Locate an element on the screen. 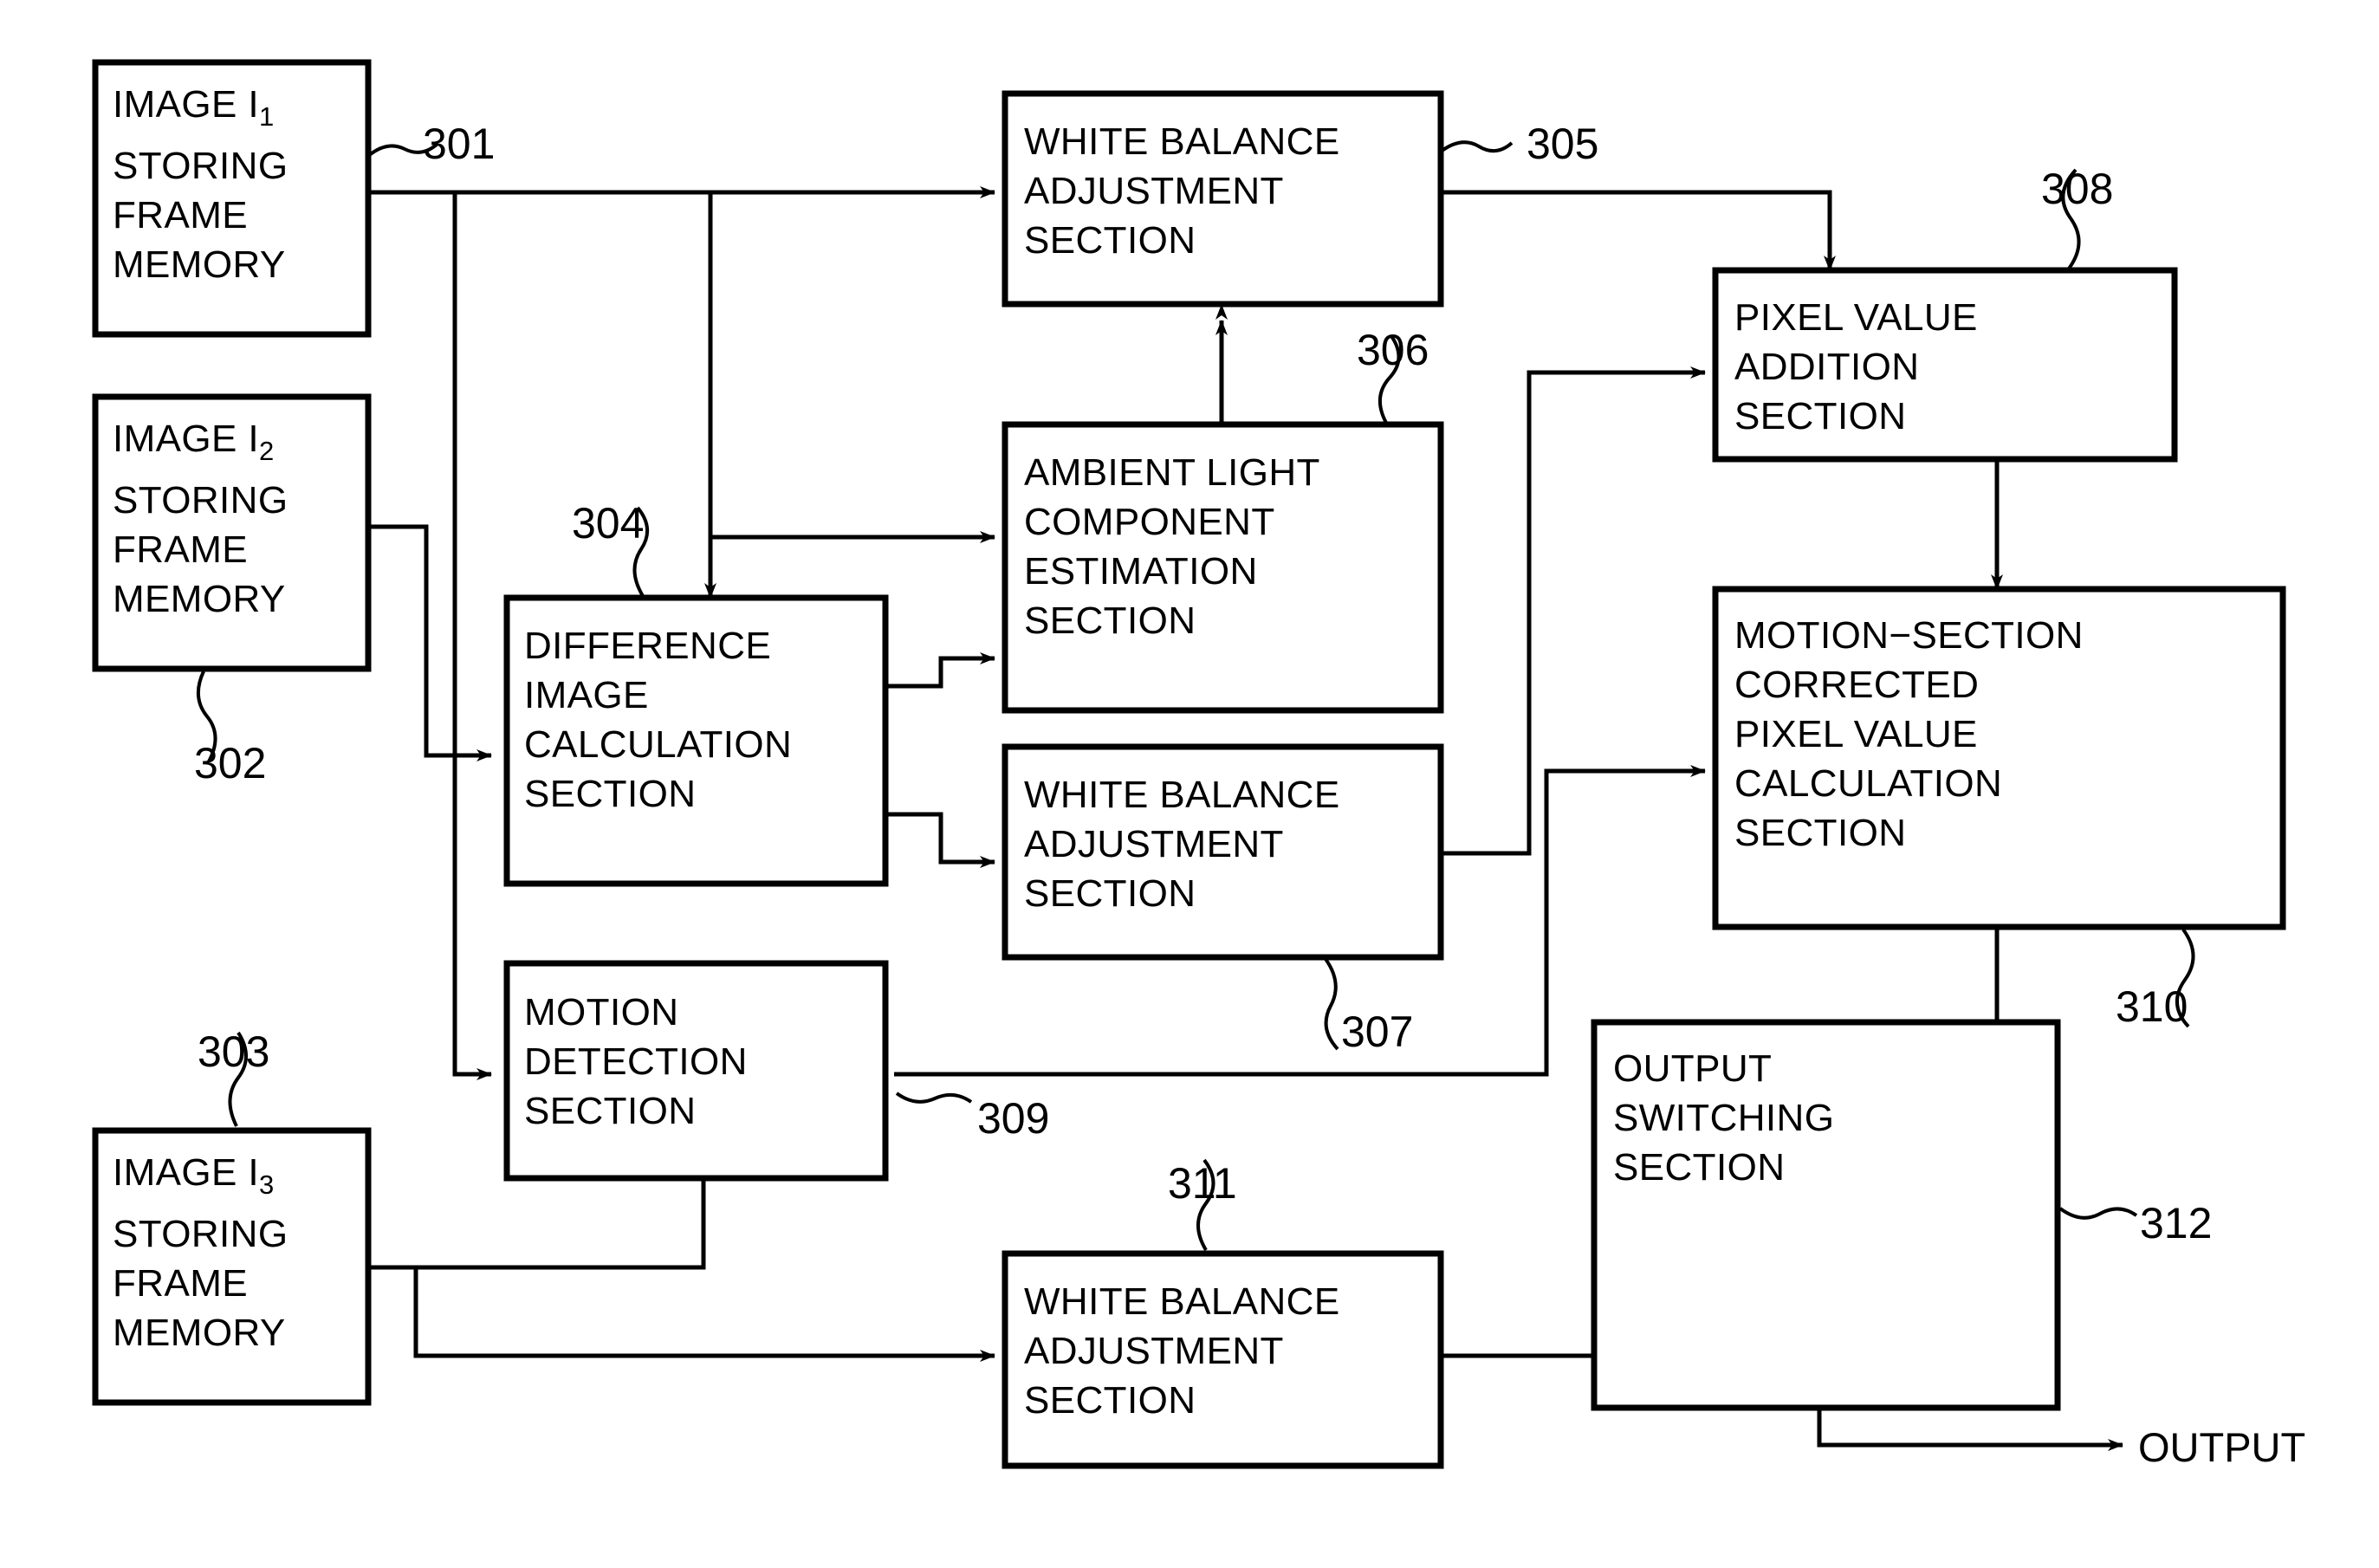 The height and width of the screenshot is (1568, 2379). ref-numeral-309: 309 is located at coordinates (1013, 1118).